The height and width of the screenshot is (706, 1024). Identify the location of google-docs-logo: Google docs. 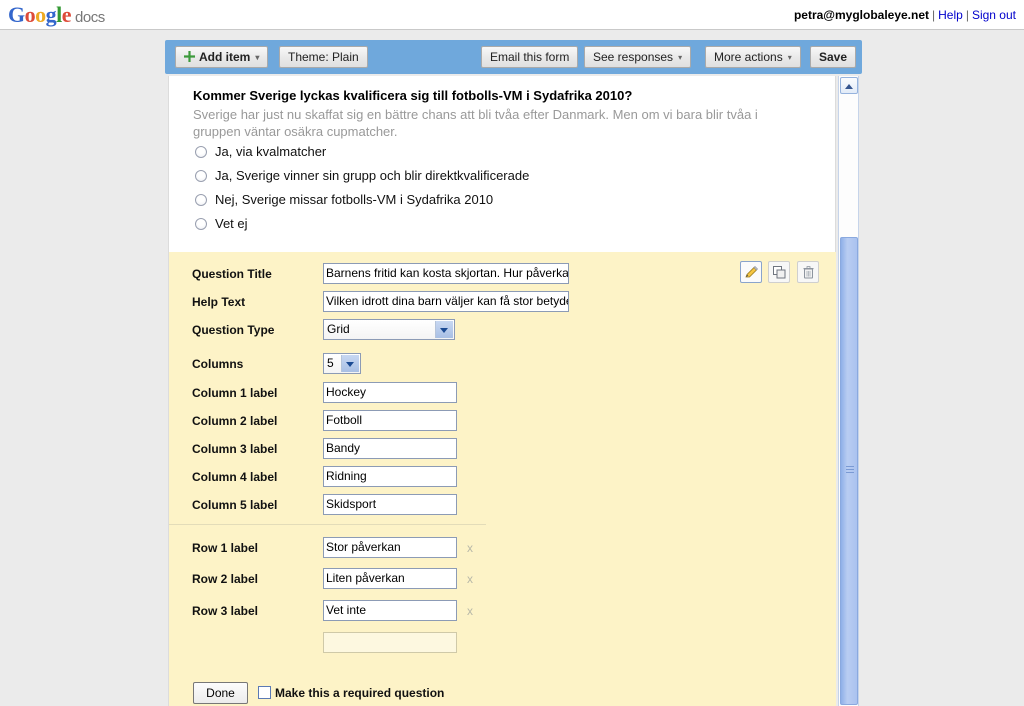
(56, 16).